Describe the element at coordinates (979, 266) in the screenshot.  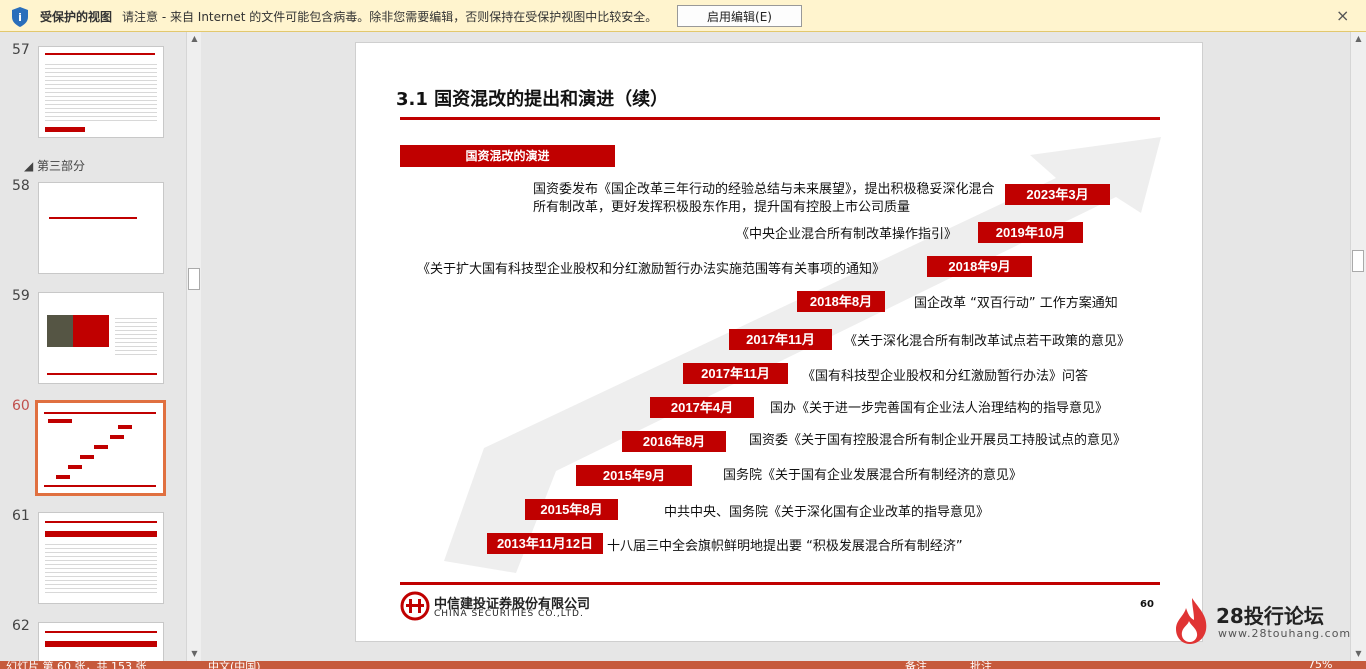
I see `date-tag: 2018年9月` at that location.